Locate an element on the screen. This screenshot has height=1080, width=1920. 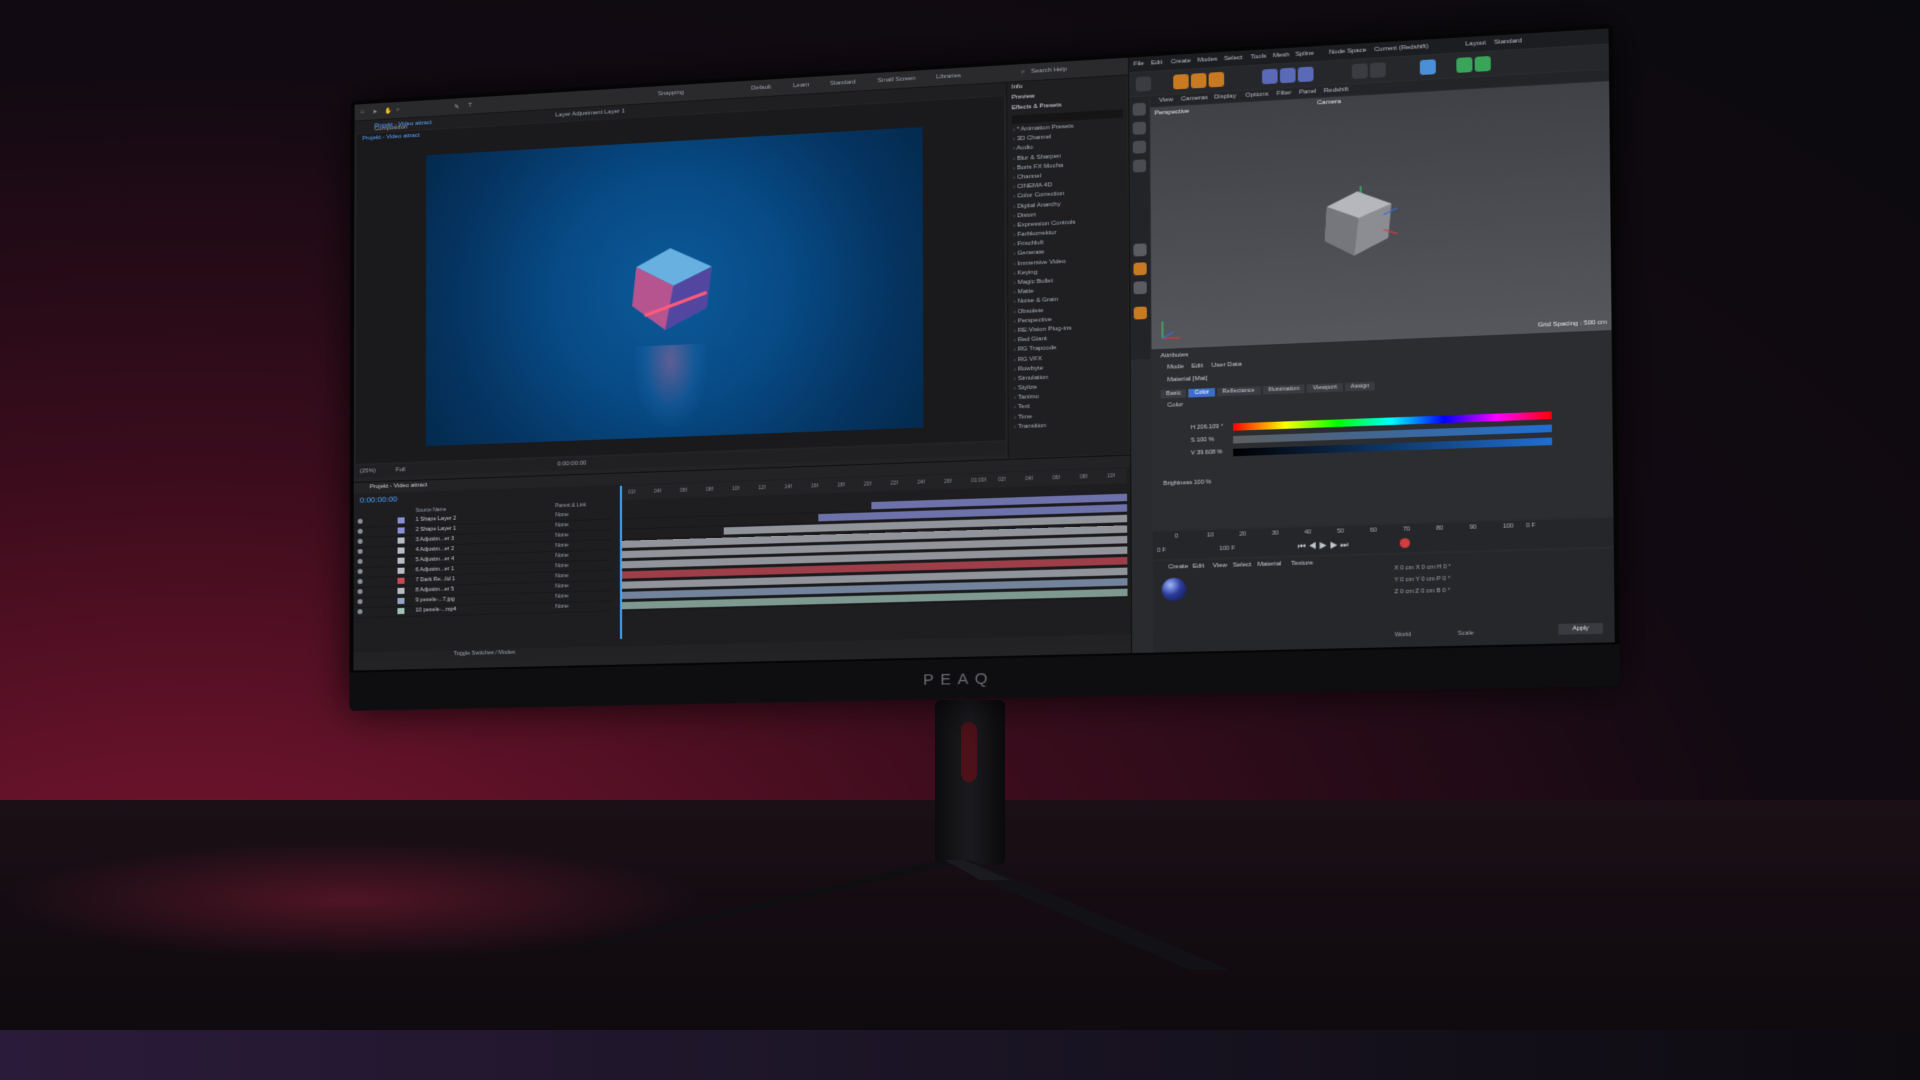
rotate-tool-icon is located at coordinates (1217, 80).